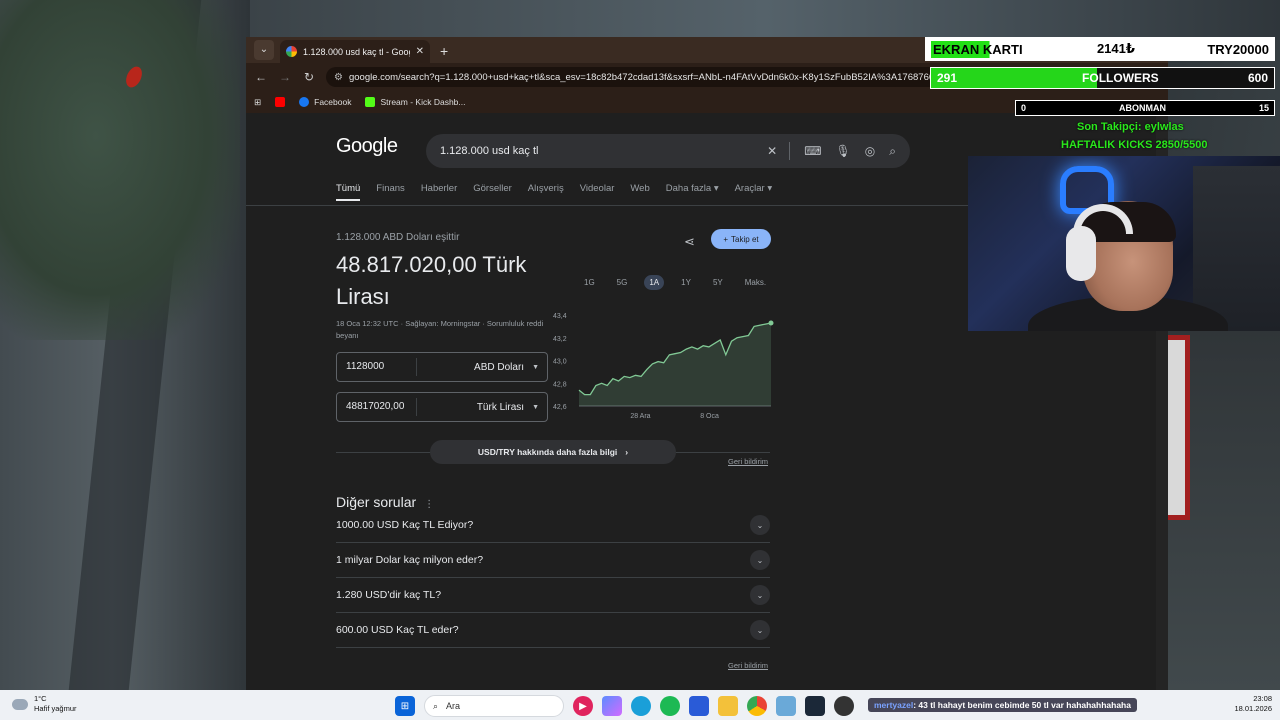 This screenshot has height=720, width=1280. I want to click on search-tab: Daha fazla ▾, so click(692, 192).